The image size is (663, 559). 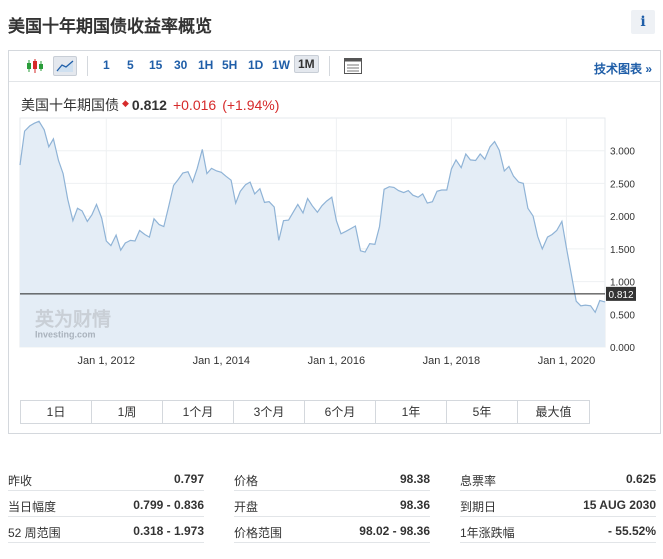 What do you see at coordinates (155, 65) in the screenshot?
I see `interval-15: 15` at bounding box center [155, 65].